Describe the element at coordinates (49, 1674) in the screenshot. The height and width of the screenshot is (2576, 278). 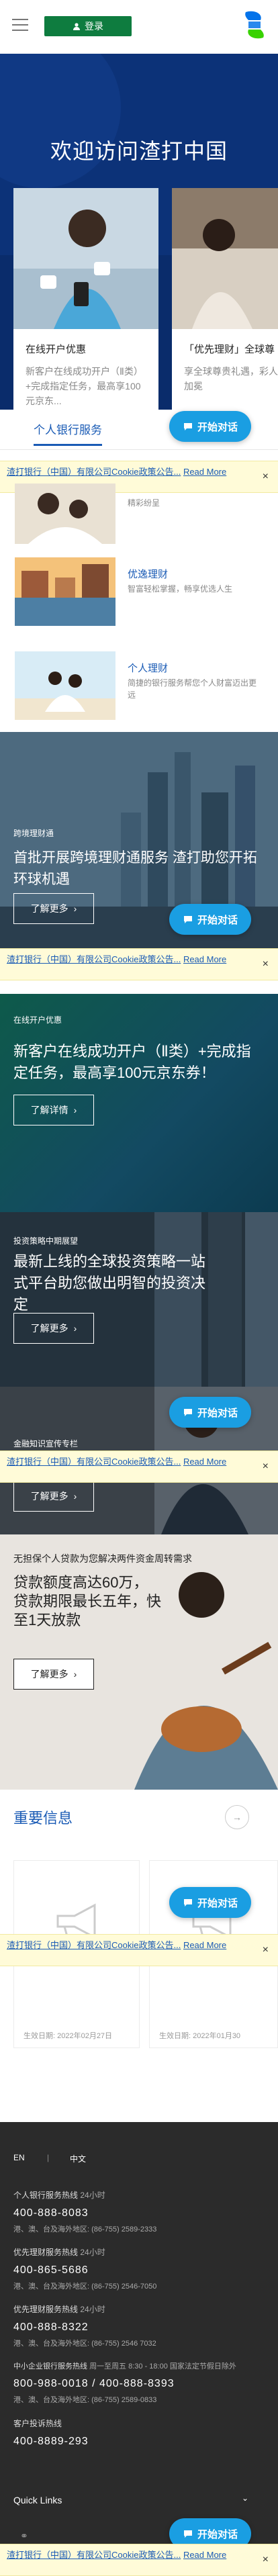
I see `button-label: 了解更多` at that location.